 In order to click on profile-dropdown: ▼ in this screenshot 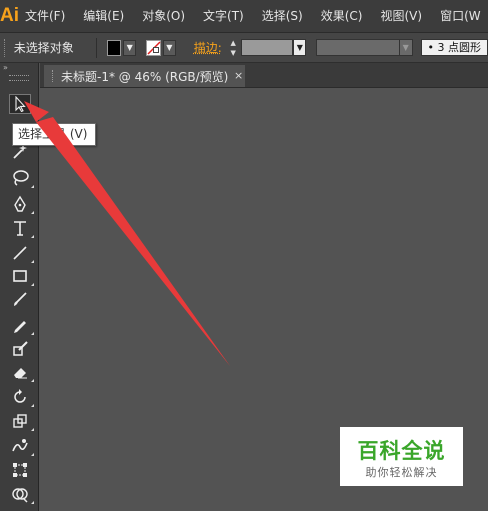, I will do `click(406, 47)`.